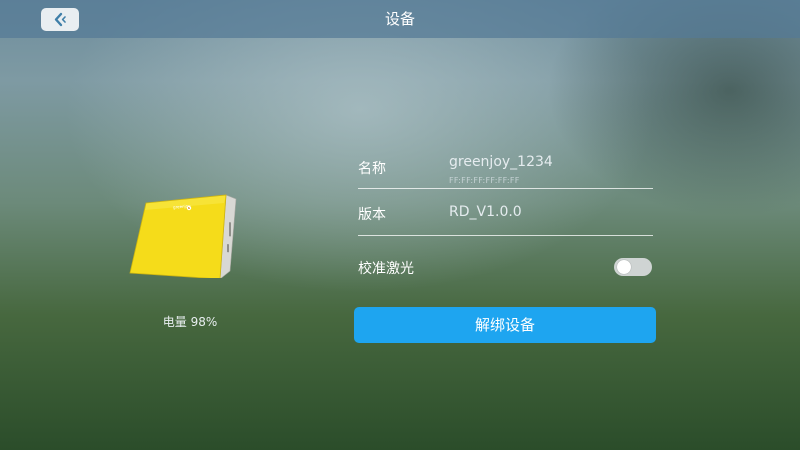 This screenshot has height=450, width=800. I want to click on version-row: 版本 RD_V1.0.0, so click(505, 221).